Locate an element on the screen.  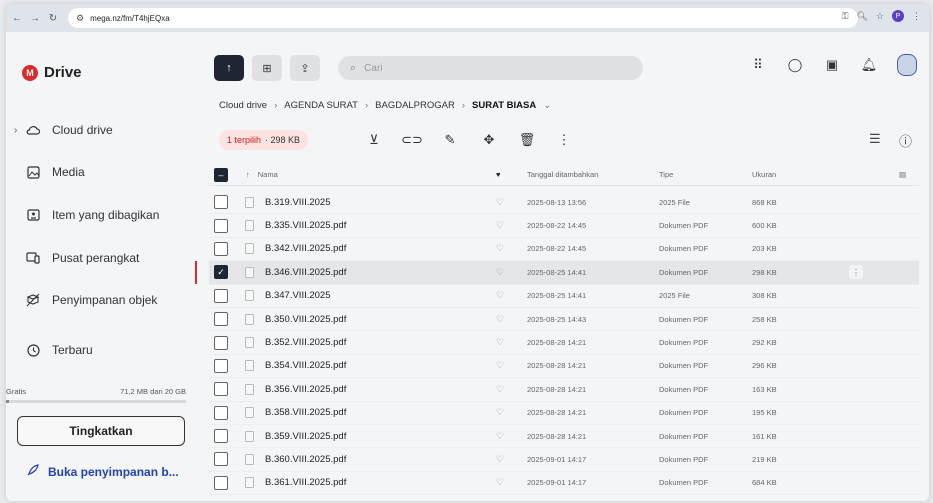
file-name: B.359.VIII.2025.pdf is located at coordinates (305, 436).